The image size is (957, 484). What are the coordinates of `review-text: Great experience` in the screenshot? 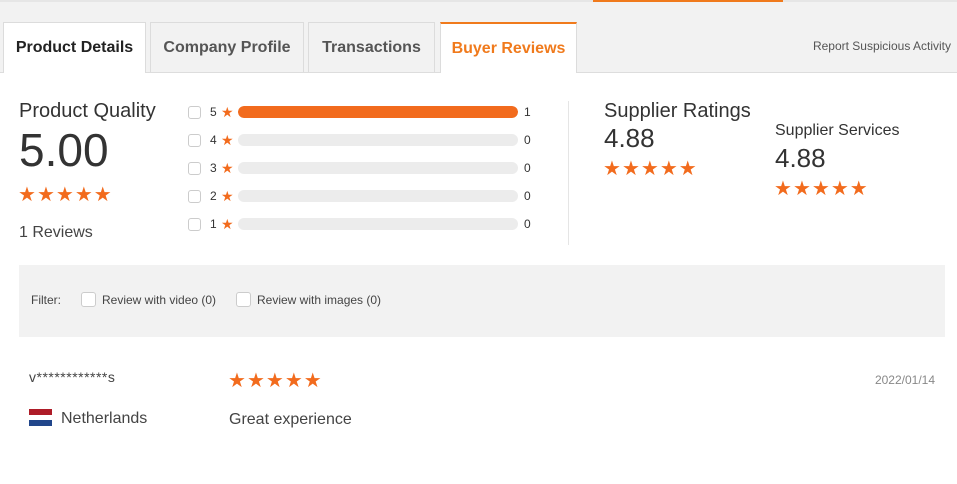 It's located at (290, 419).